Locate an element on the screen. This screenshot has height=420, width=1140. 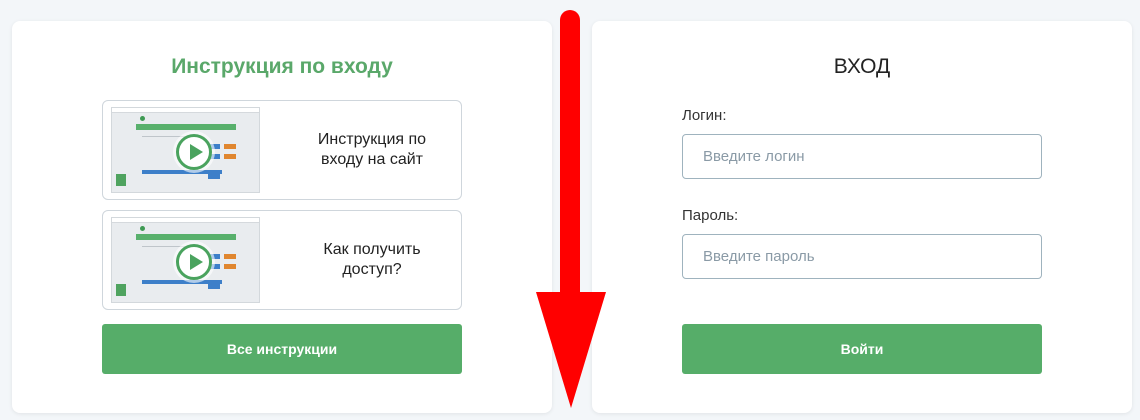
all-instructions-button: Все инструкции is located at coordinates (282, 349).